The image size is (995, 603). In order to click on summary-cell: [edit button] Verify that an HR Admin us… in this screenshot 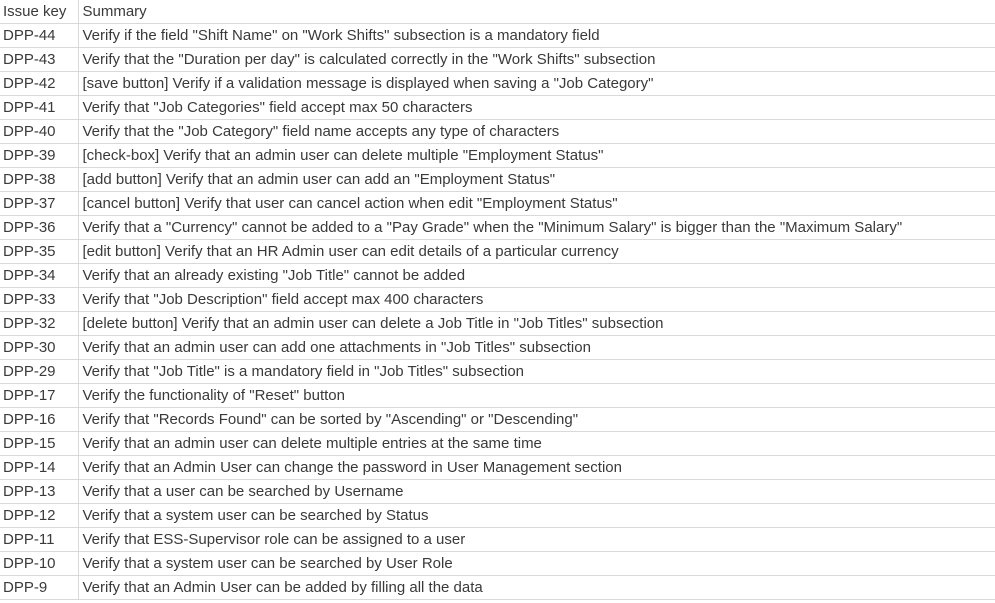, I will do `click(536, 251)`.